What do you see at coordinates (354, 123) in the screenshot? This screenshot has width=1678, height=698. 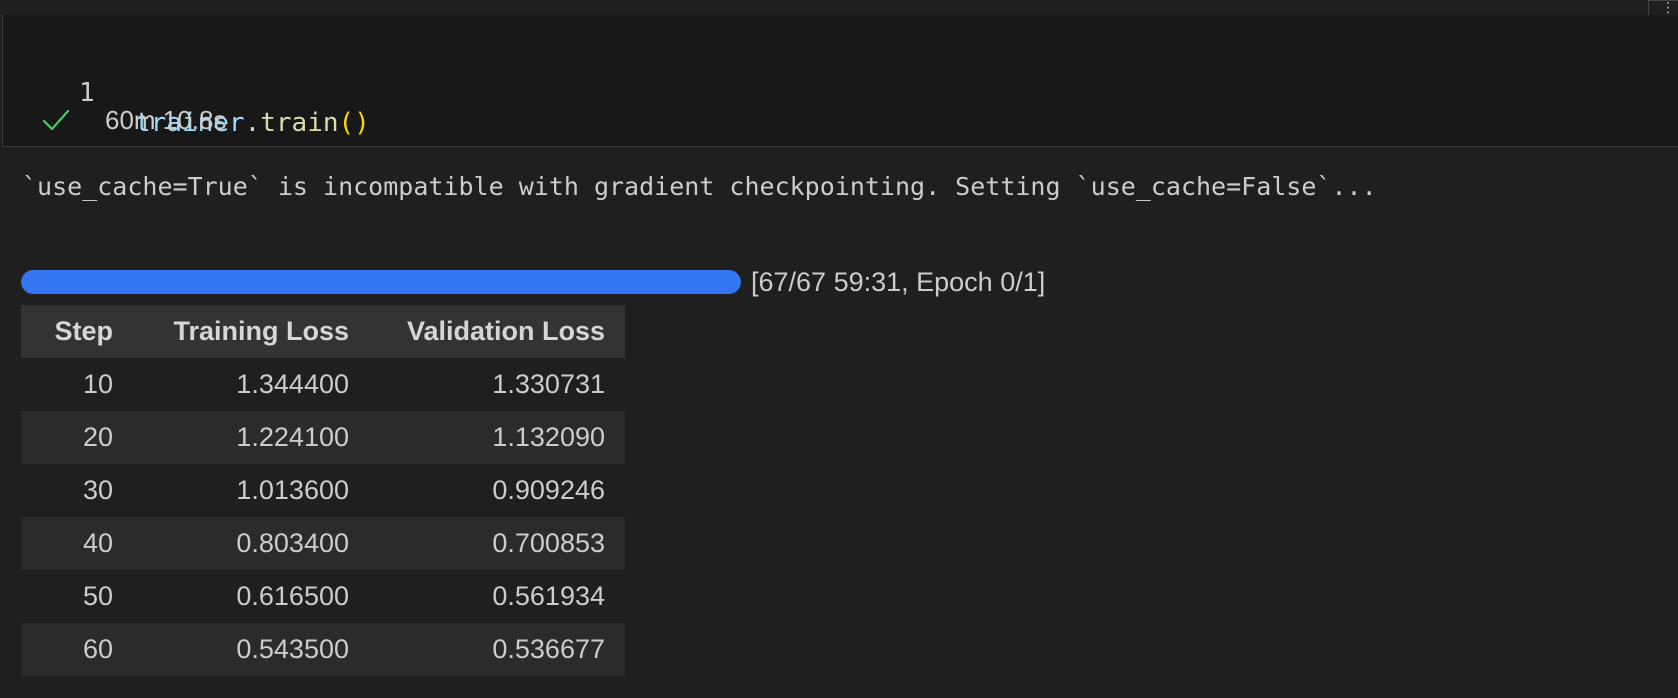 I see `code-token-parens: ()` at bounding box center [354, 123].